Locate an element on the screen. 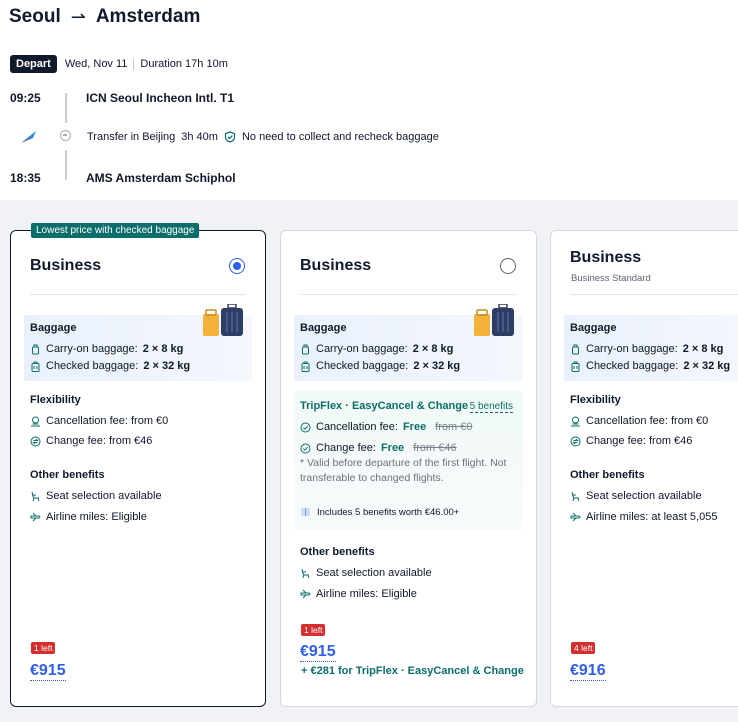  tripflex-includes: Includes 5 benefits worth €46.00+ is located at coordinates (379, 512).